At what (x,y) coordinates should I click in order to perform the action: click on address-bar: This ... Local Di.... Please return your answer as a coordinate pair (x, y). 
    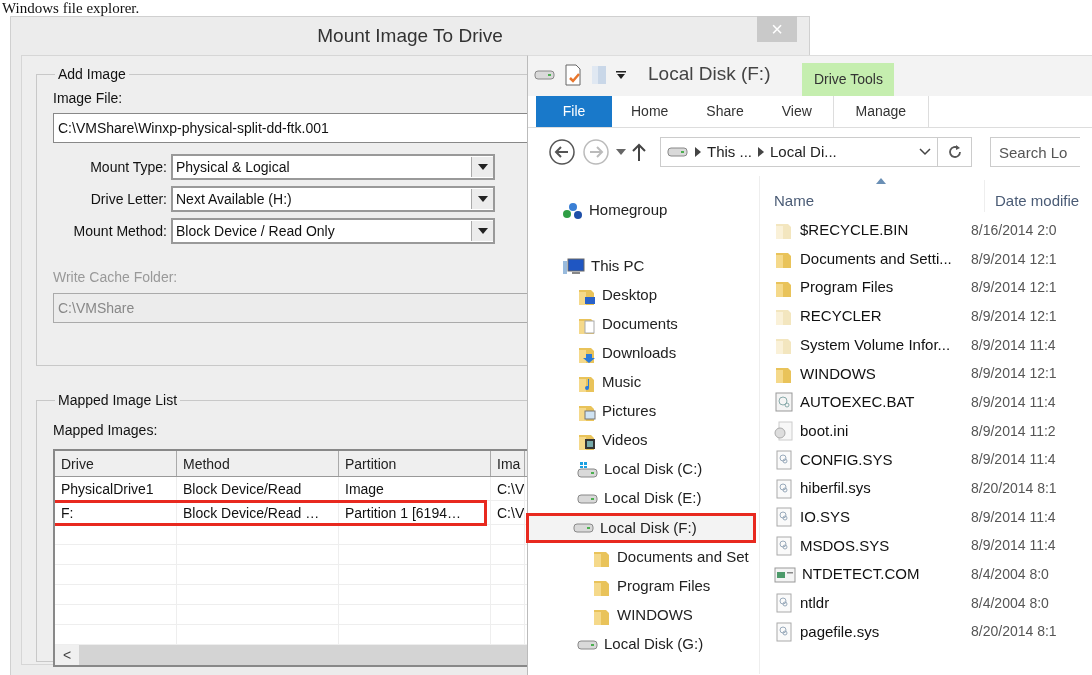
    Looking at the image, I should click on (799, 152).